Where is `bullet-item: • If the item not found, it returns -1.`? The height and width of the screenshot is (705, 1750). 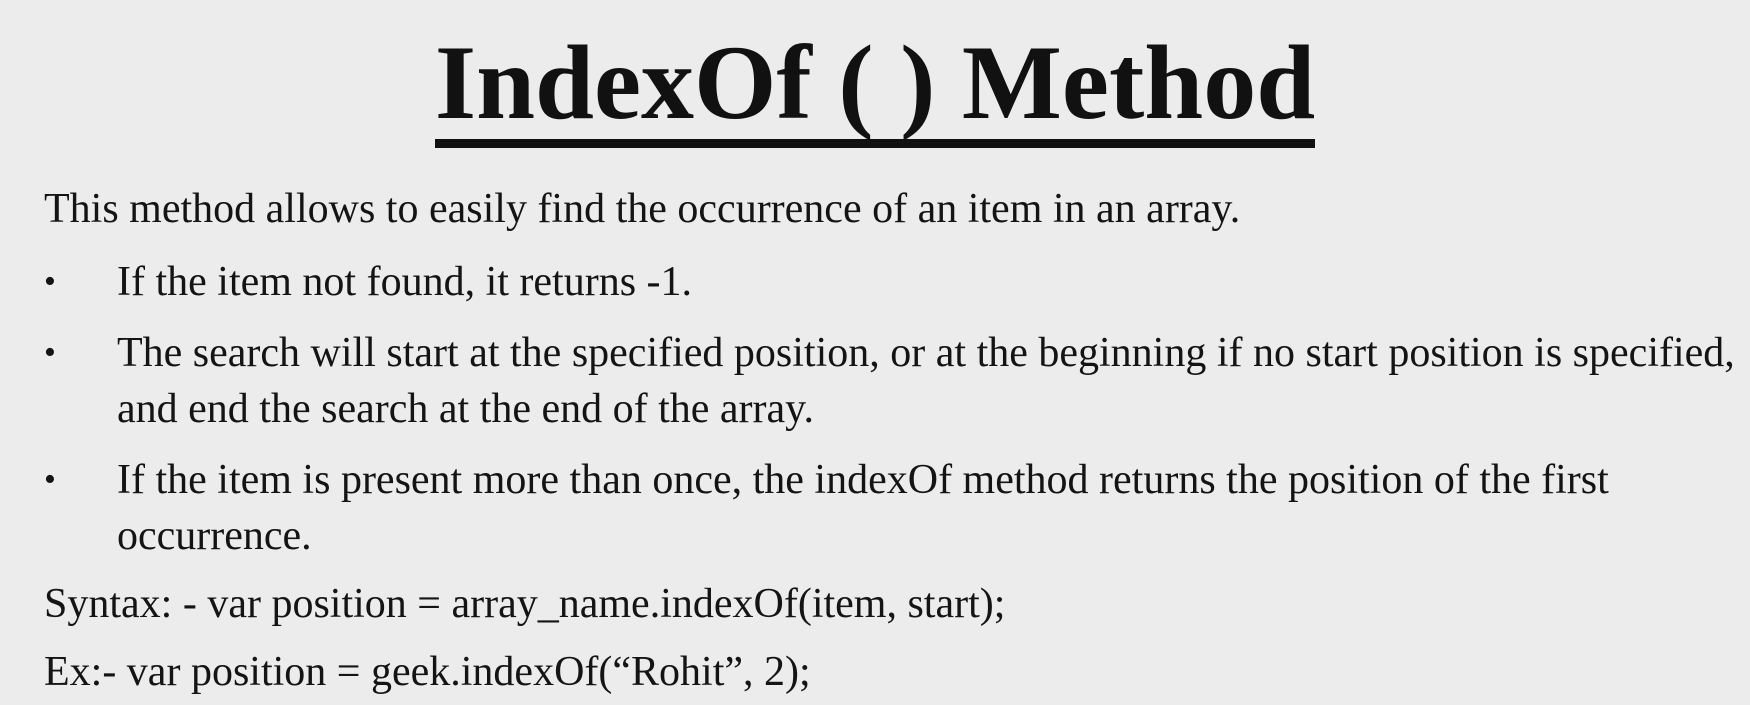 bullet-item: • If the item not found, it returns -1. is located at coordinates (894, 282).